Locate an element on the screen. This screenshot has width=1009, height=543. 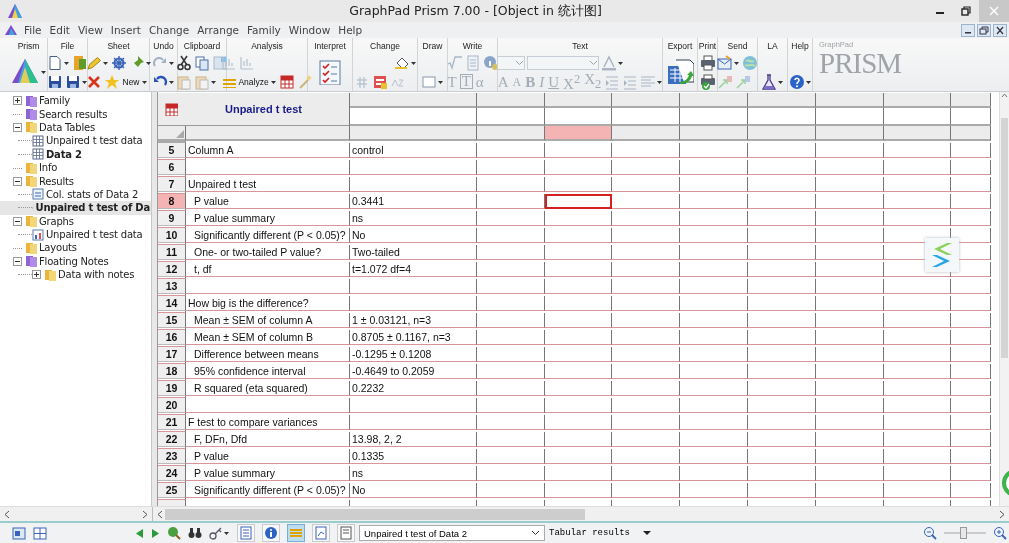
menu-item: Insert is located at coordinates (125, 30).